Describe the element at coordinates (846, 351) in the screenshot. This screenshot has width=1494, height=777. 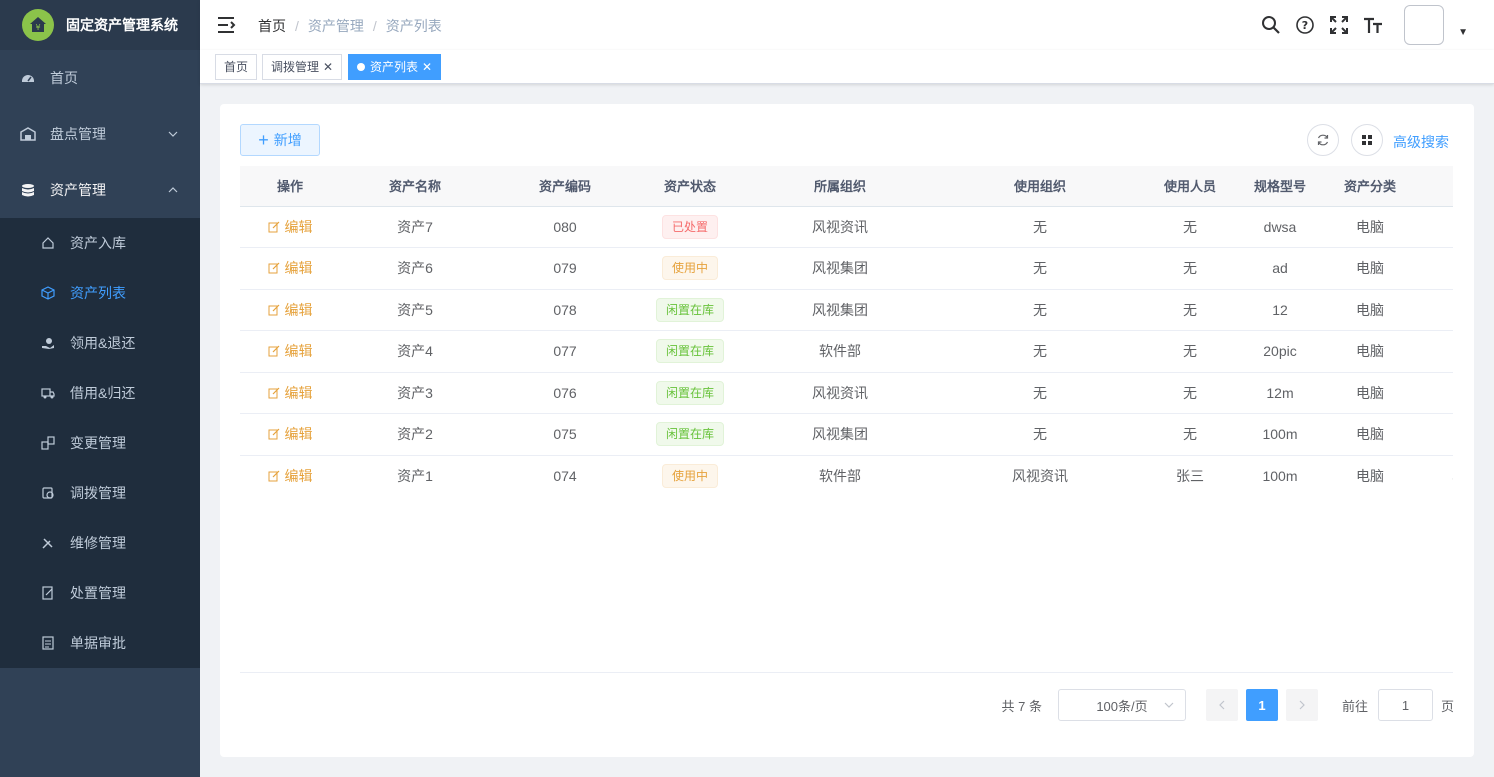
I see `table-row: 编辑资产4077闲置在库软件部无无20pic电脑无` at that location.